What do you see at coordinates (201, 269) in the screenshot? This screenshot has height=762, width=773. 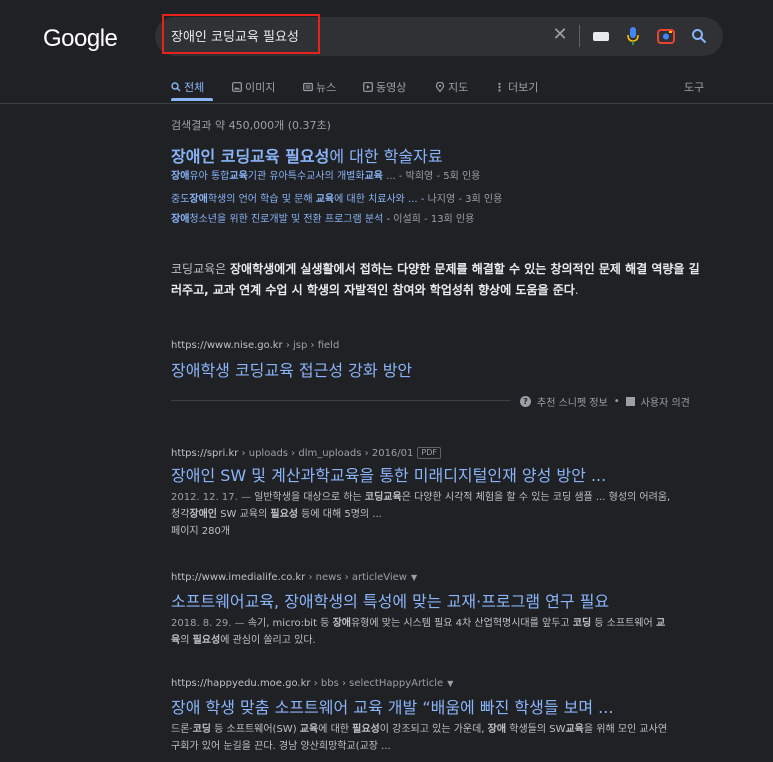 I see `snippet-text: 코딩교육은` at bounding box center [201, 269].